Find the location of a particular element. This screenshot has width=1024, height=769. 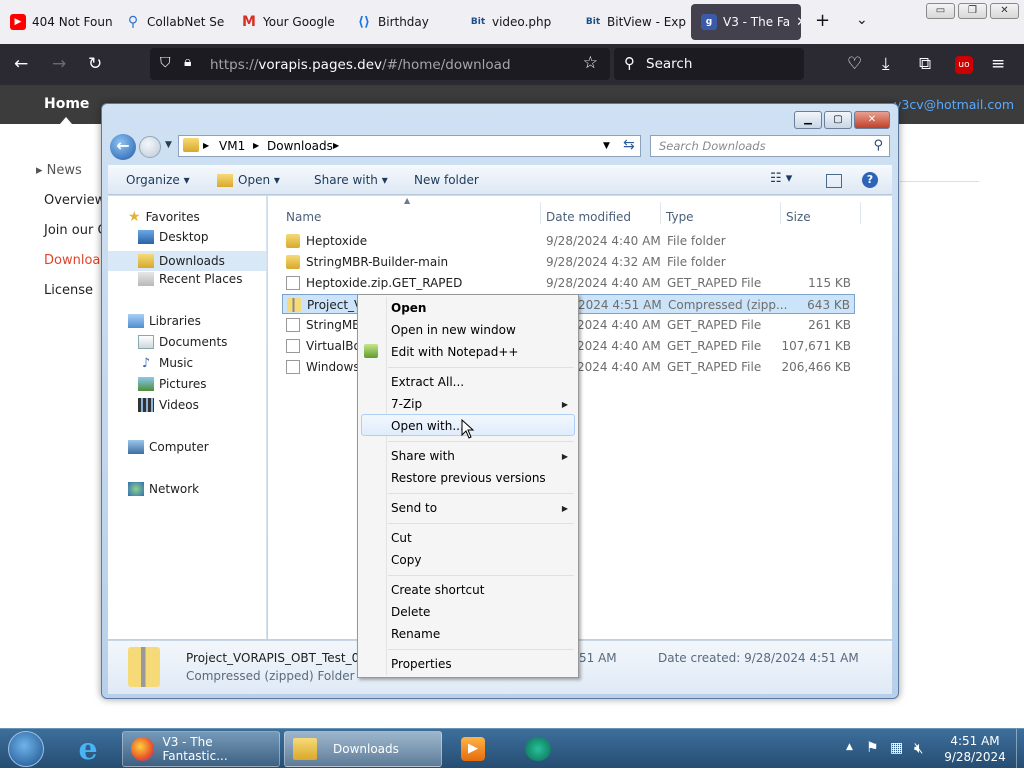

nav-libraries: Libraries is located at coordinates (164, 321).